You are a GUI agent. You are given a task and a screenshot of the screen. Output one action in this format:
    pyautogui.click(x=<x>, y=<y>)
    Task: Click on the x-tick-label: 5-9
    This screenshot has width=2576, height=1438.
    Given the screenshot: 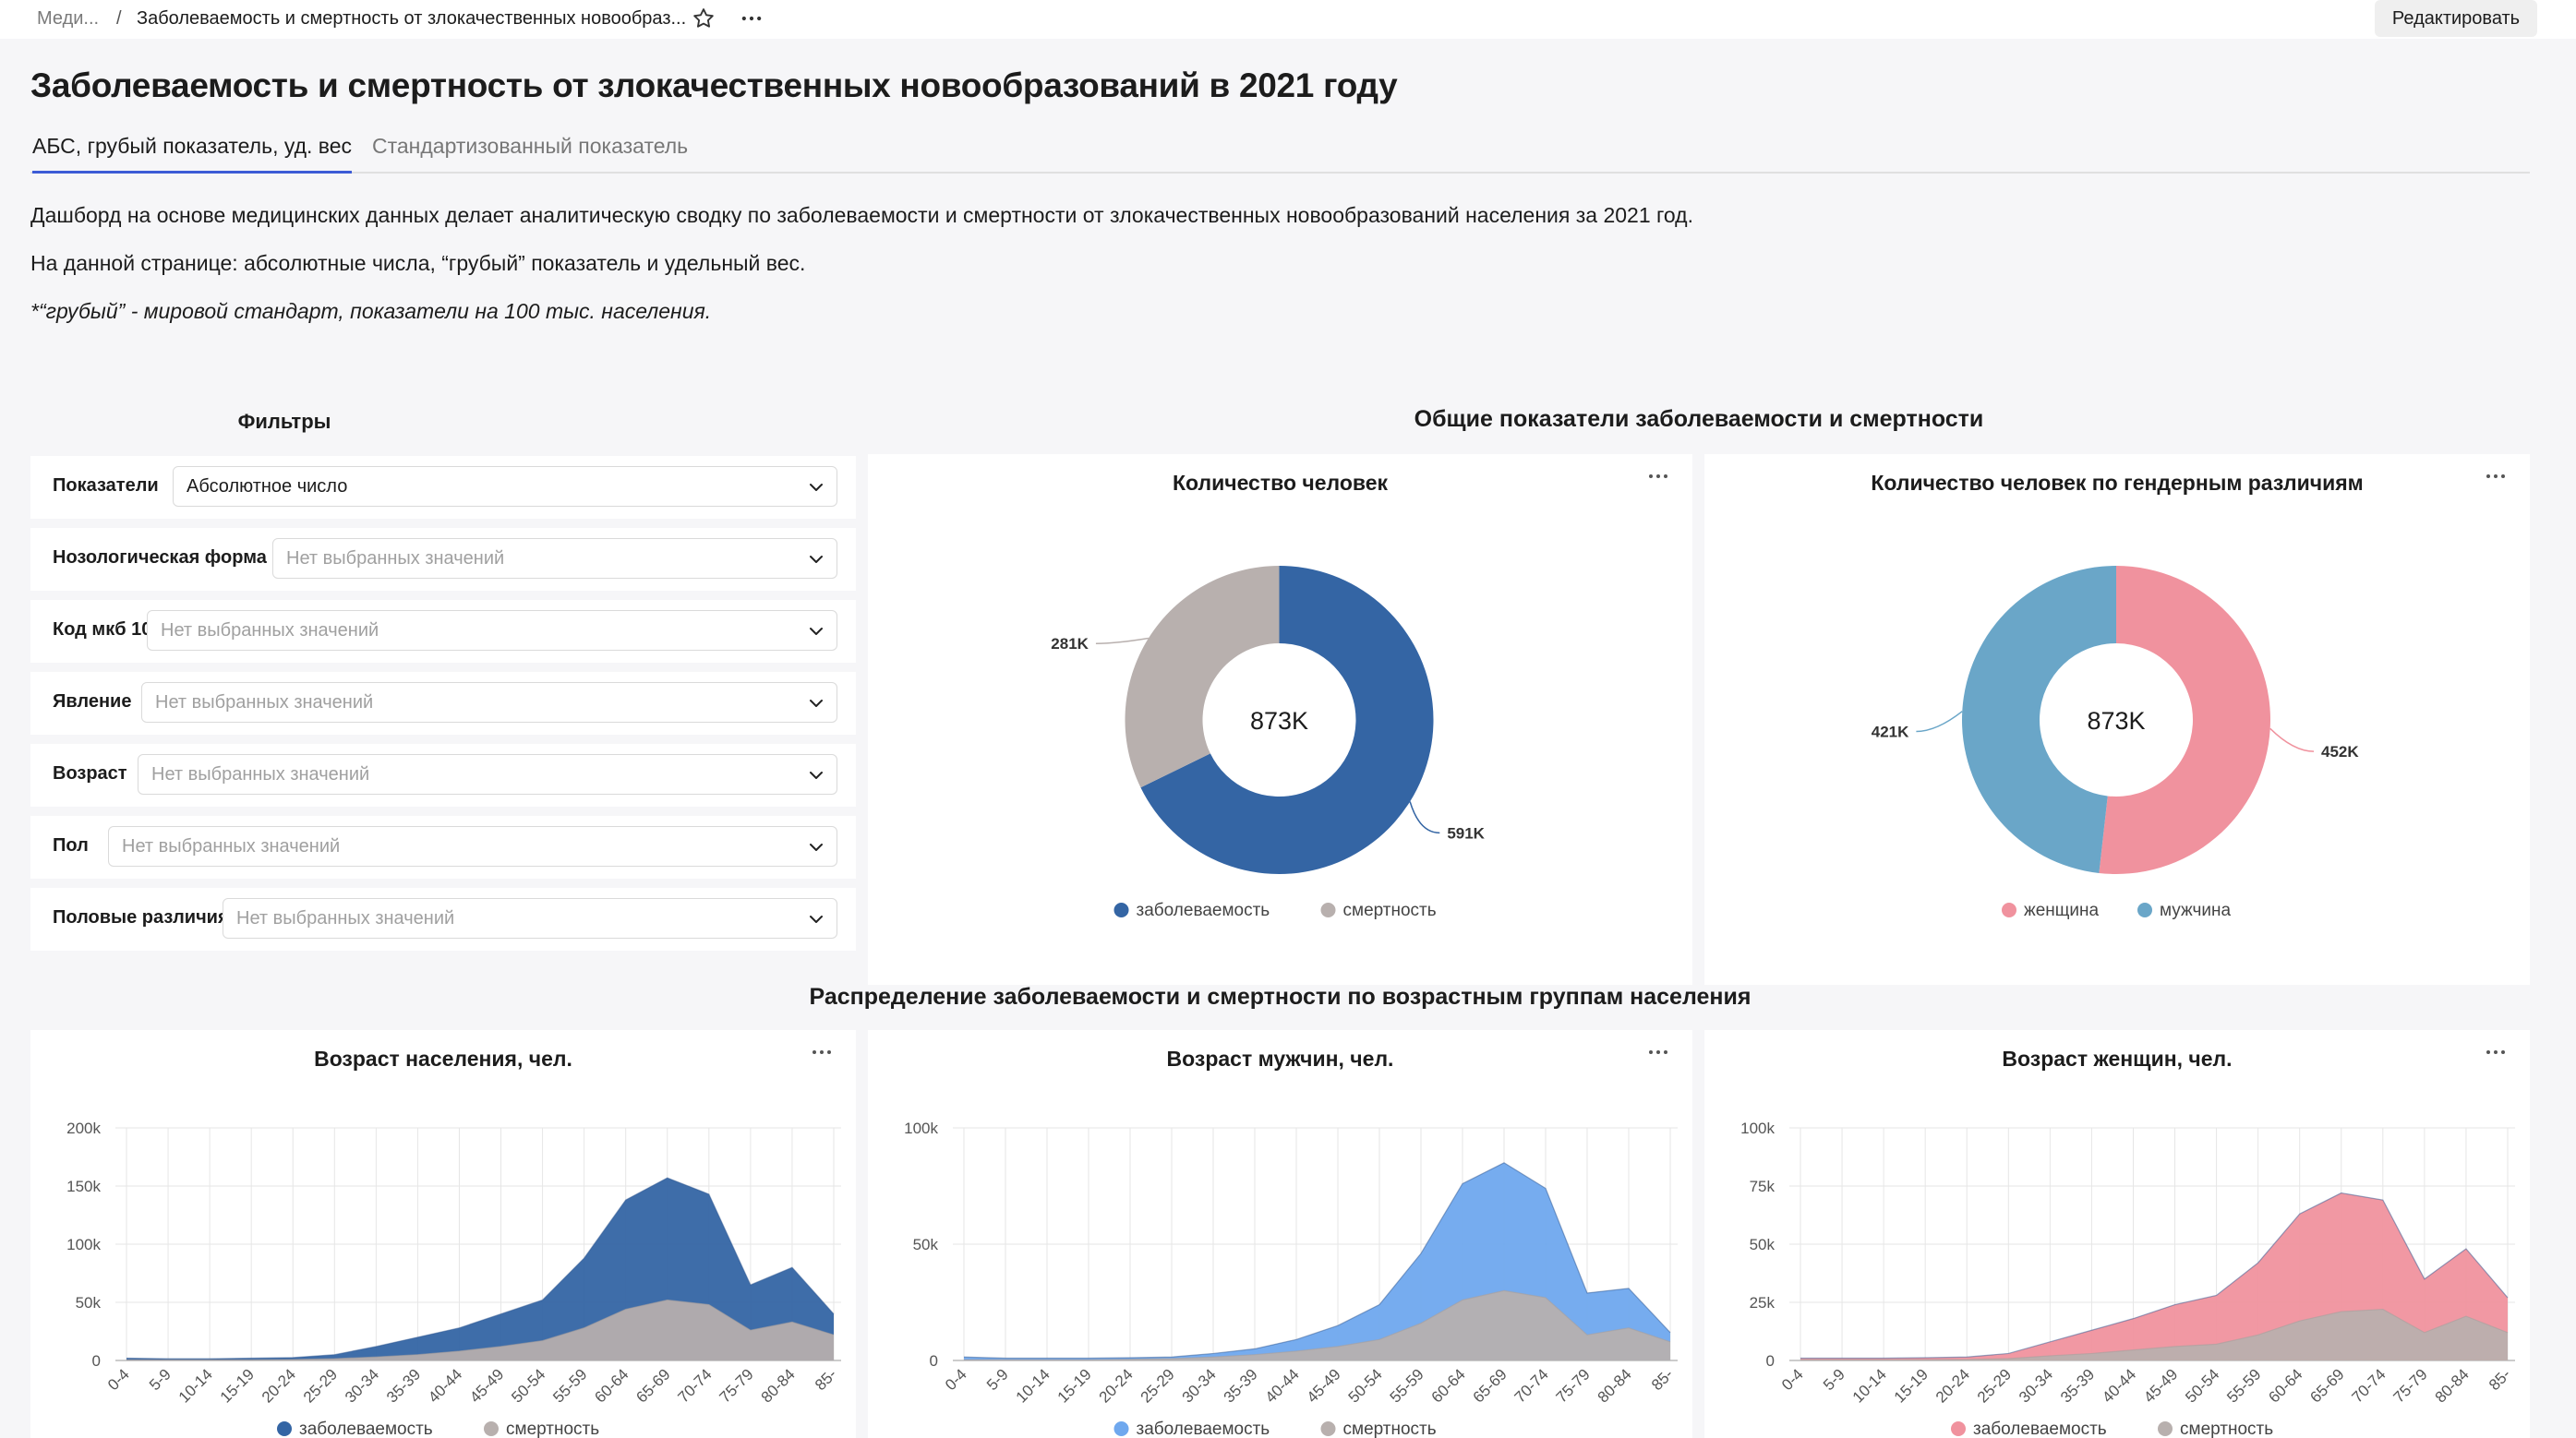 What is the action you would take?
    pyautogui.click(x=160, y=1379)
    